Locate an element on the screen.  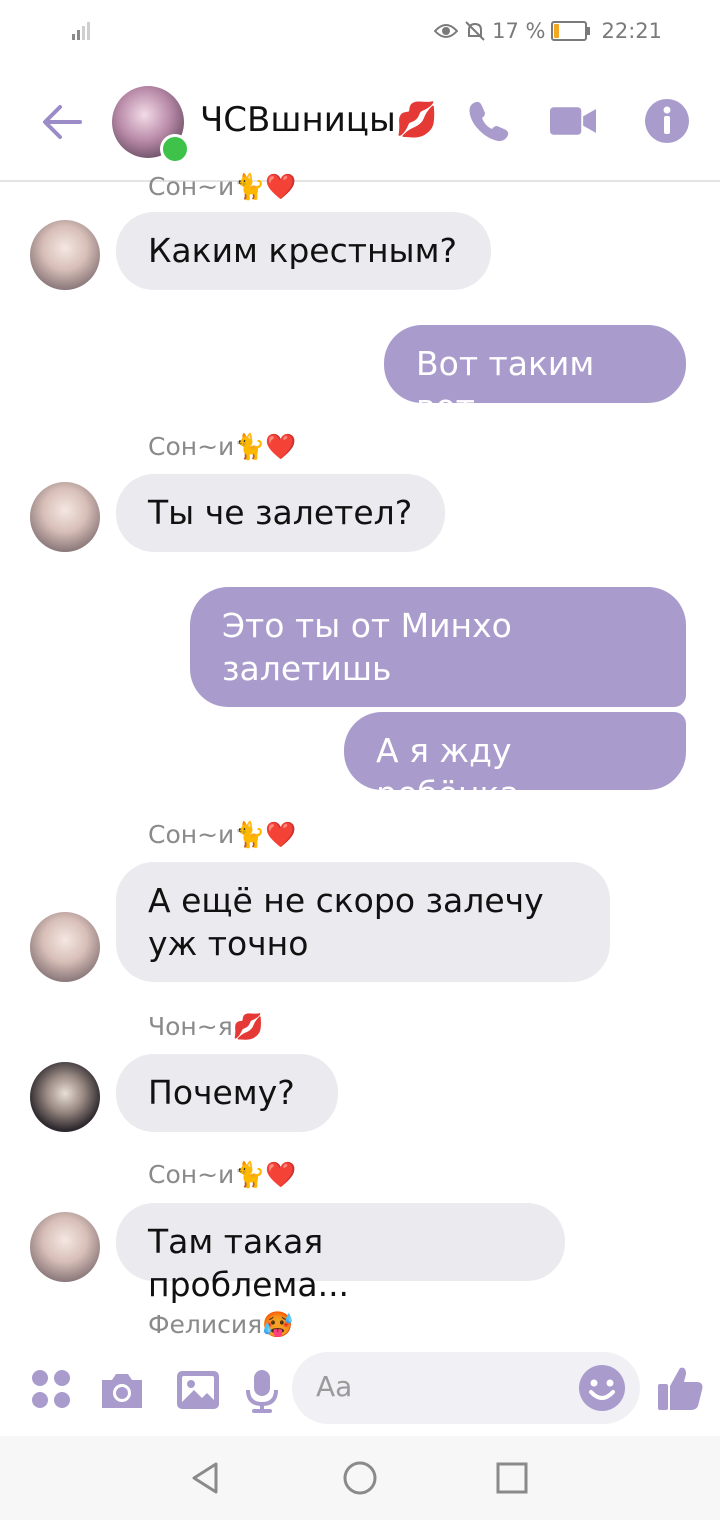
message-input: Aa is located at coordinates (466, 1388).